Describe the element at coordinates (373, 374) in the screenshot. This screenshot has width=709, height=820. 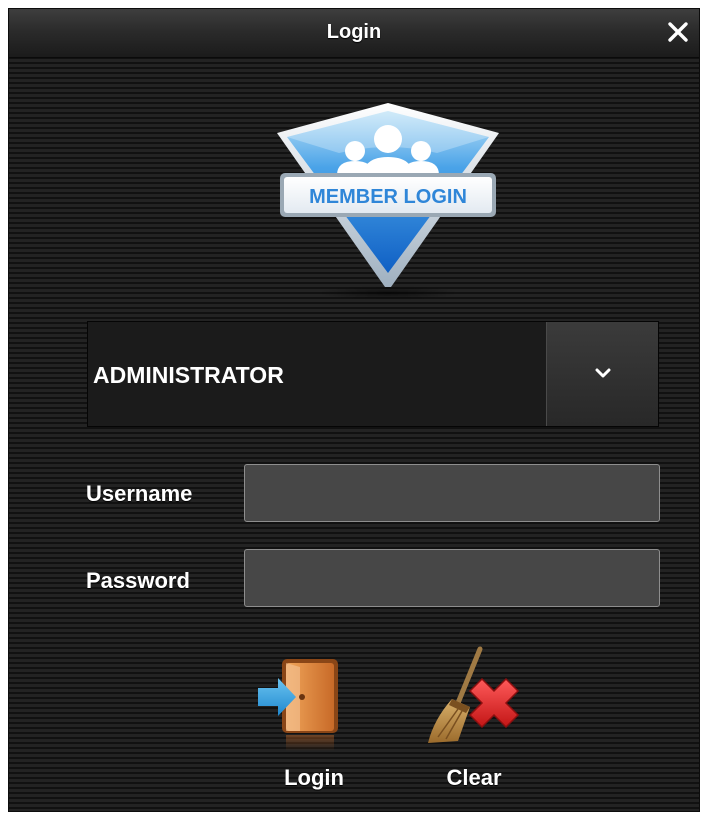
I see `role-select: ADMINISTRATOR` at that location.